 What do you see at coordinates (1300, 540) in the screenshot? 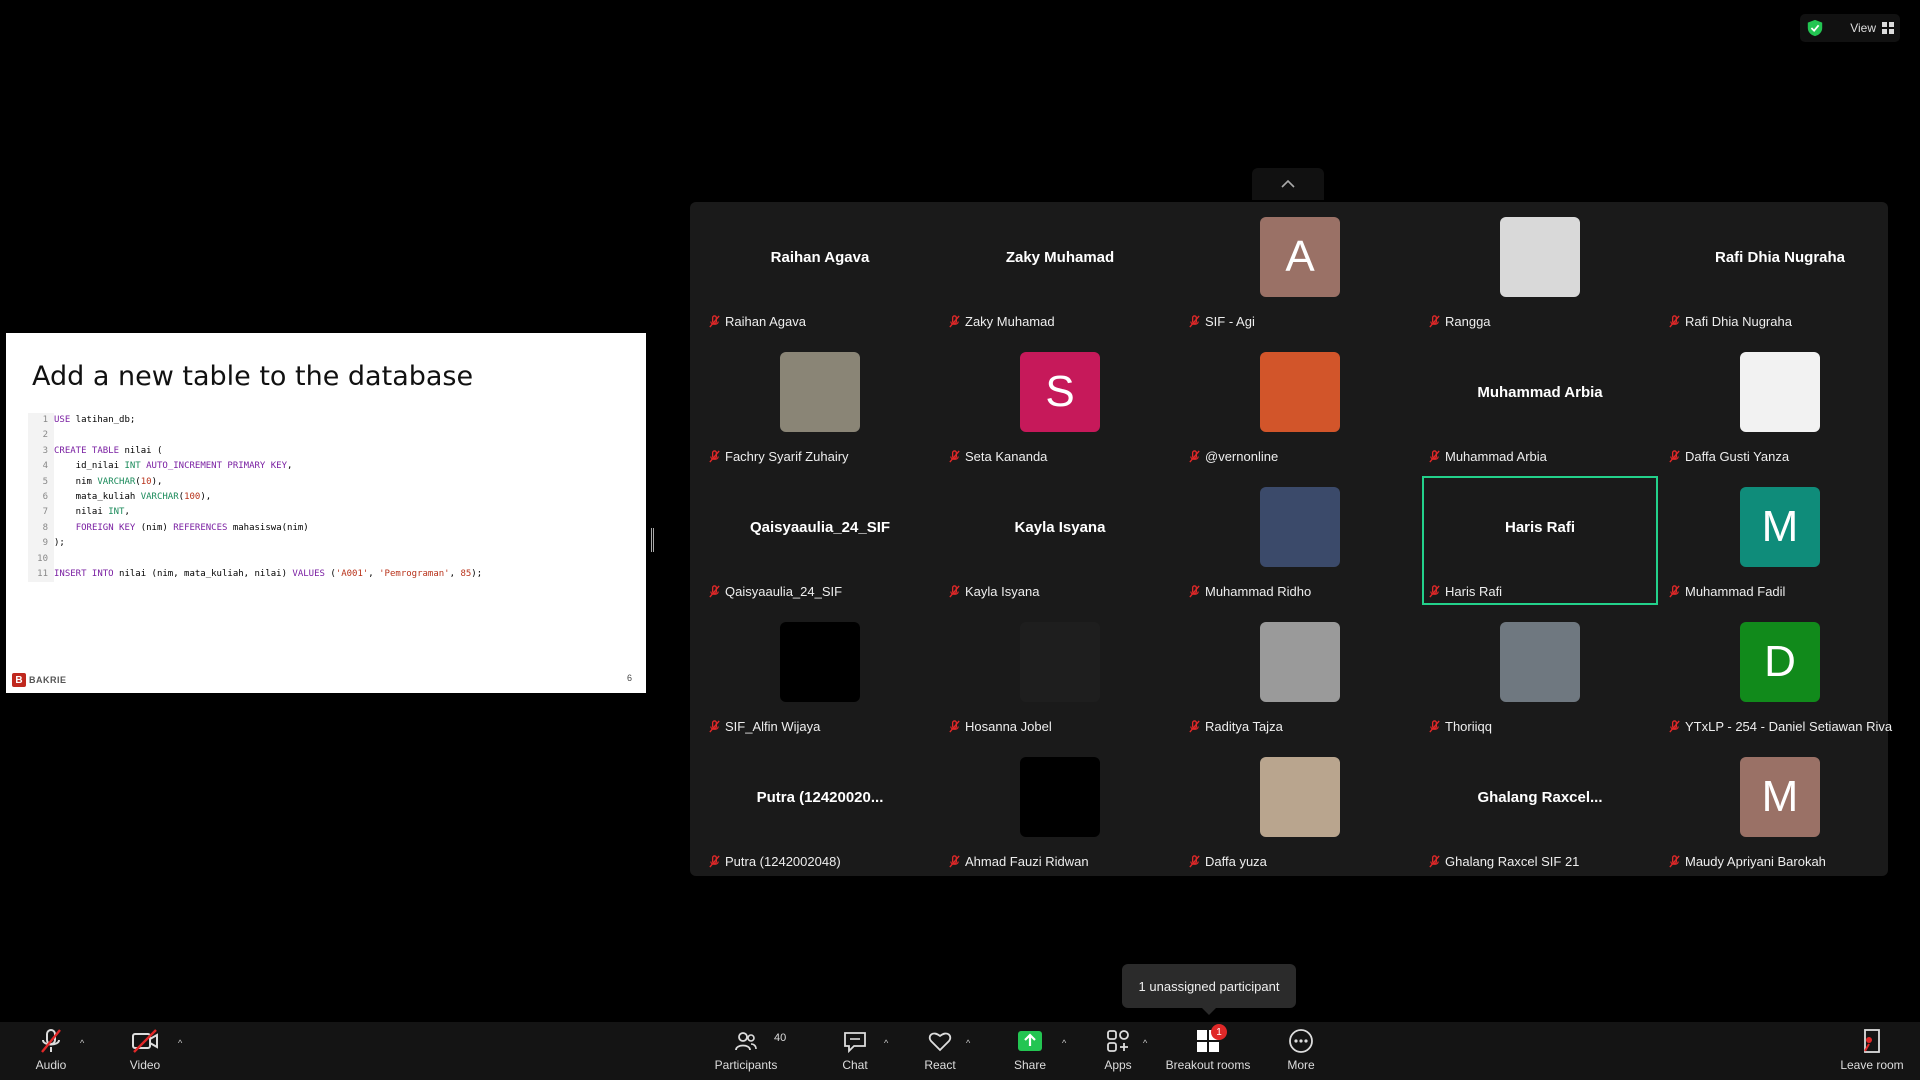
I see `participant-tile: Muhammad Ridho` at bounding box center [1300, 540].